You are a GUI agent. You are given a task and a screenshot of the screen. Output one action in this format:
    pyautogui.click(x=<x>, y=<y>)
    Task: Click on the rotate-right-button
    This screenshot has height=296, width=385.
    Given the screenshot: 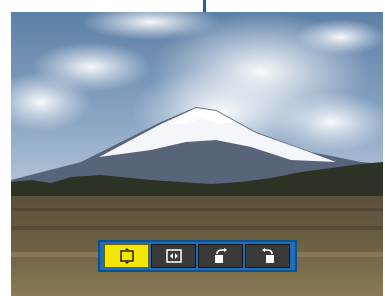 What is the action you would take?
    pyautogui.click(x=220, y=256)
    